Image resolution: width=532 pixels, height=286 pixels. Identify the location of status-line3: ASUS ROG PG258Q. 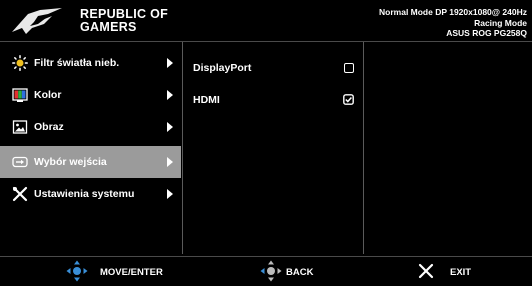
(486, 33).